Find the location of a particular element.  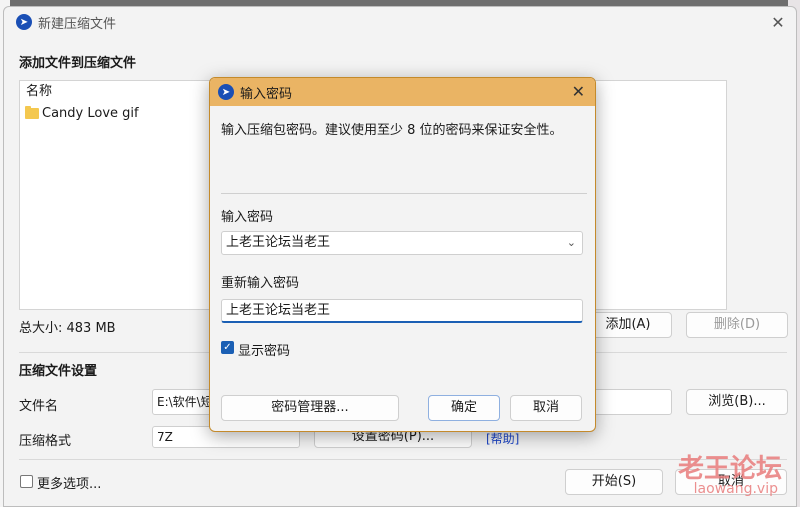

repeat-password-input: 上老王论坛当老王 is located at coordinates (402, 311).